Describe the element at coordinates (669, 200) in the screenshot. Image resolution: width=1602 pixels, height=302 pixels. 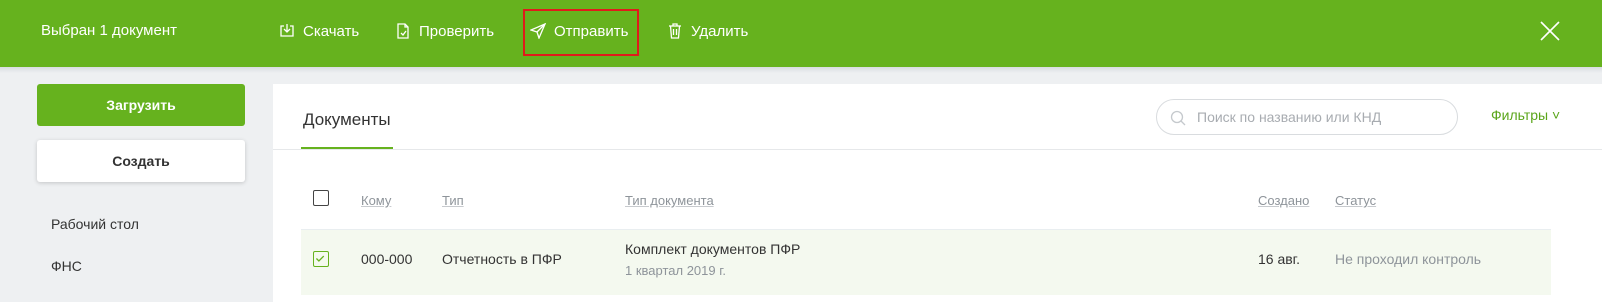
I see `column-header-doc-type: Тип документа` at that location.